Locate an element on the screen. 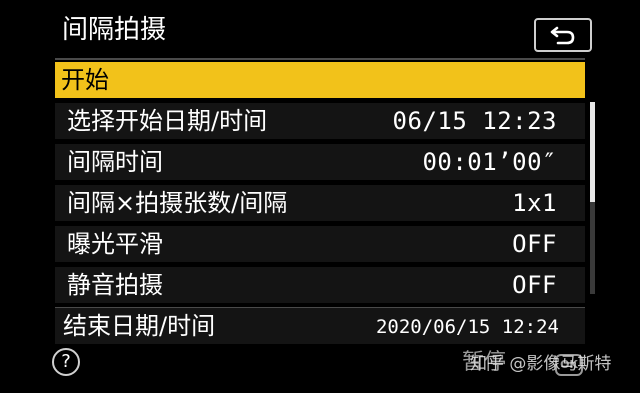 The image size is (640, 393). header-divider is located at coordinates (320, 59).